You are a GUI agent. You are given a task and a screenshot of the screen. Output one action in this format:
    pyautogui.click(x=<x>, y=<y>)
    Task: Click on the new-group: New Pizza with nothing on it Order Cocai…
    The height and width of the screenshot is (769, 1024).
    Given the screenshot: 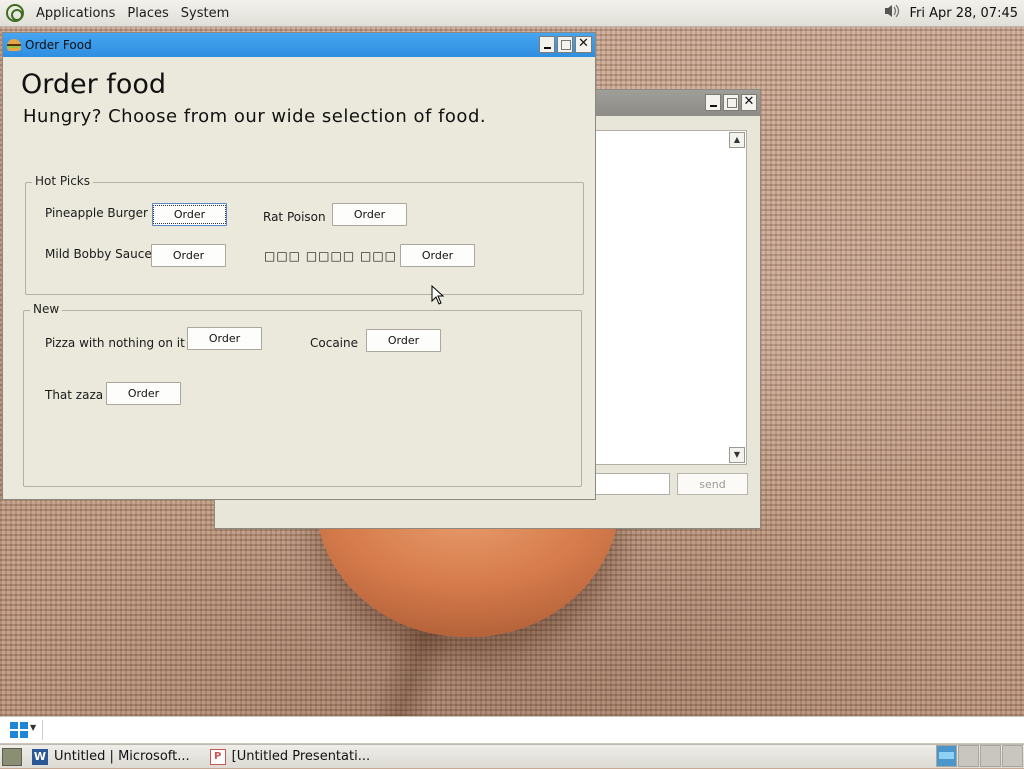 What is the action you would take?
    pyautogui.click(x=302, y=394)
    